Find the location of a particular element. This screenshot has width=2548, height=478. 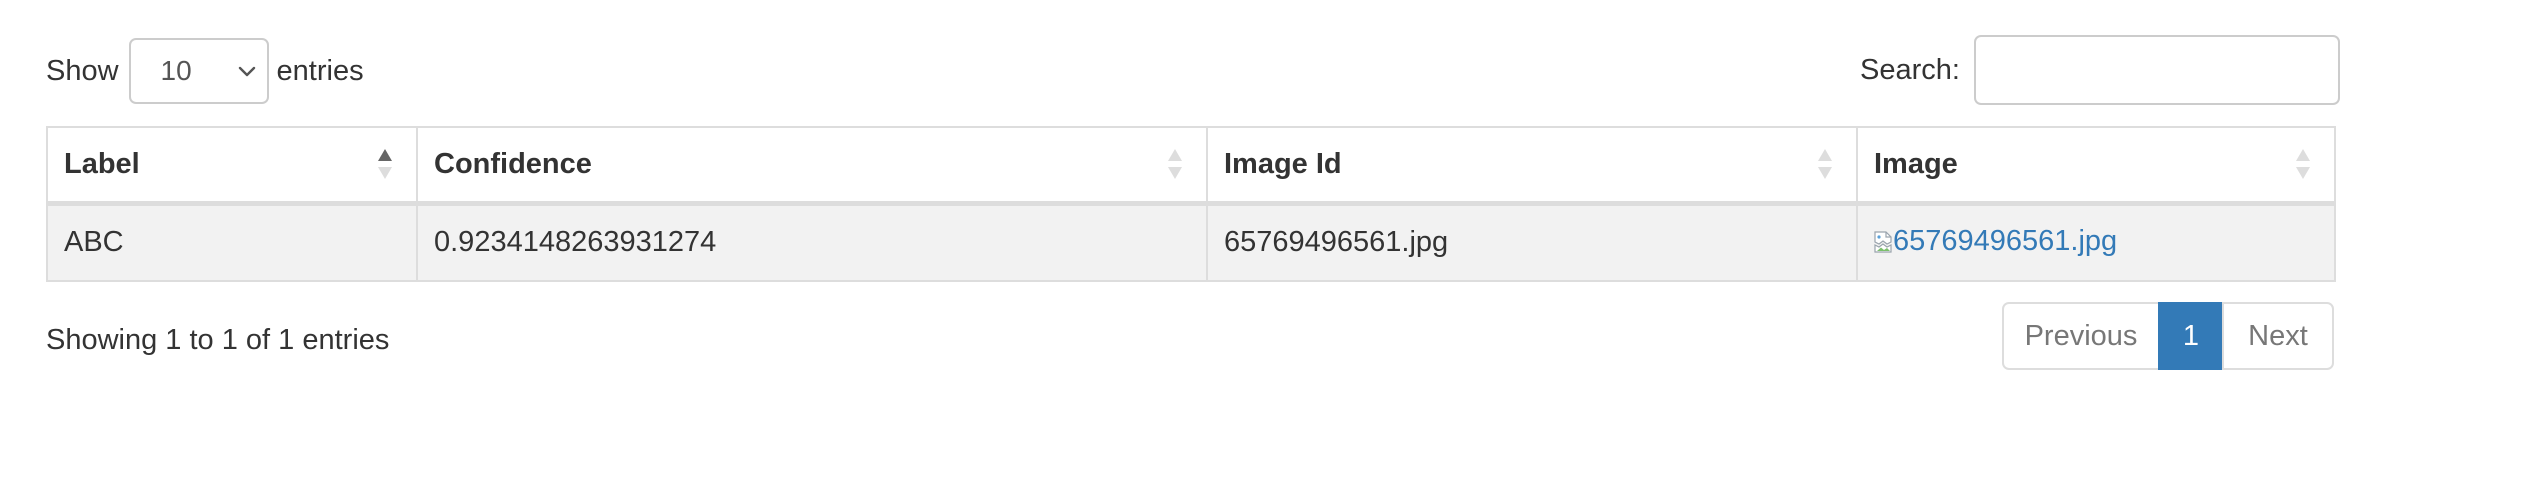

entries-per-page-value: 10 is located at coordinates (176, 70).